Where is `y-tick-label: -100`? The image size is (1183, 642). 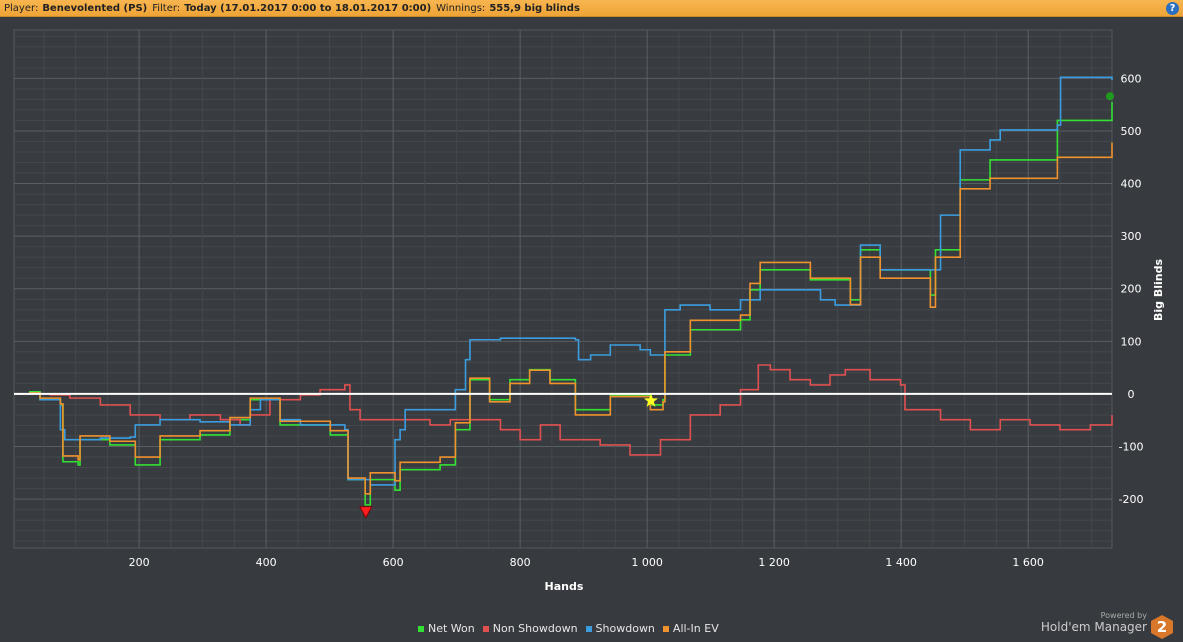 y-tick-label: -100 is located at coordinates (1131, 447).